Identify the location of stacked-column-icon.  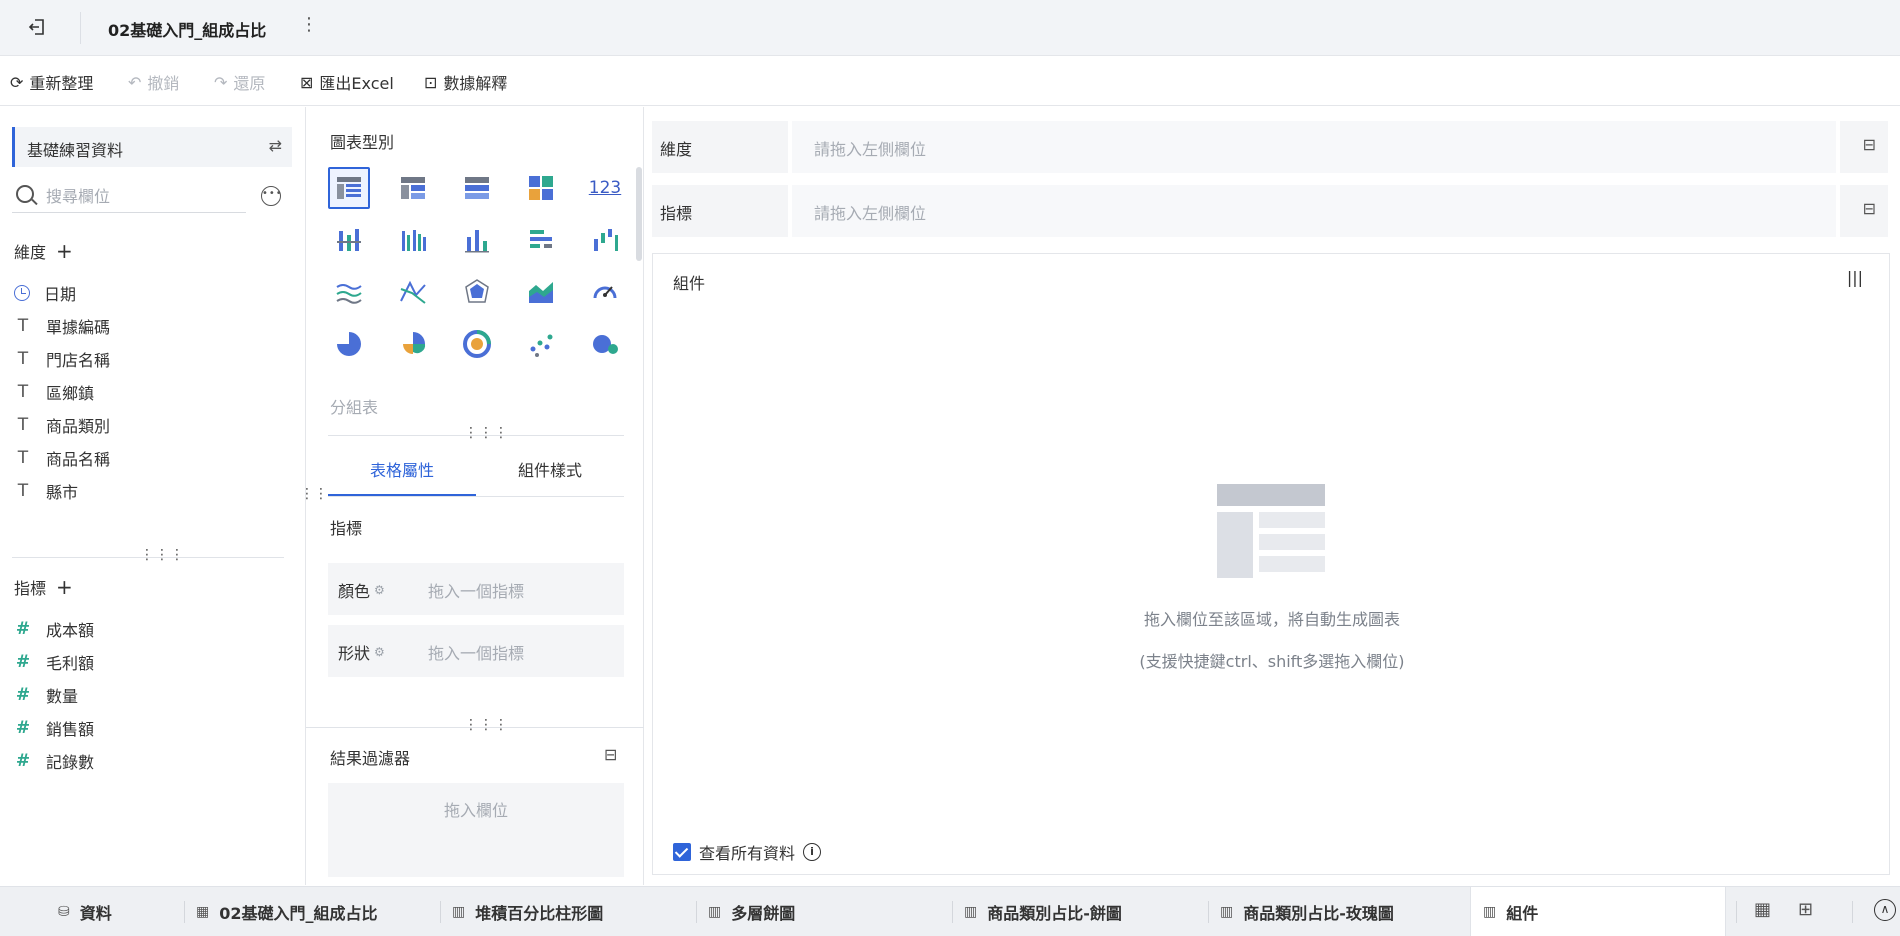
(349, 240).